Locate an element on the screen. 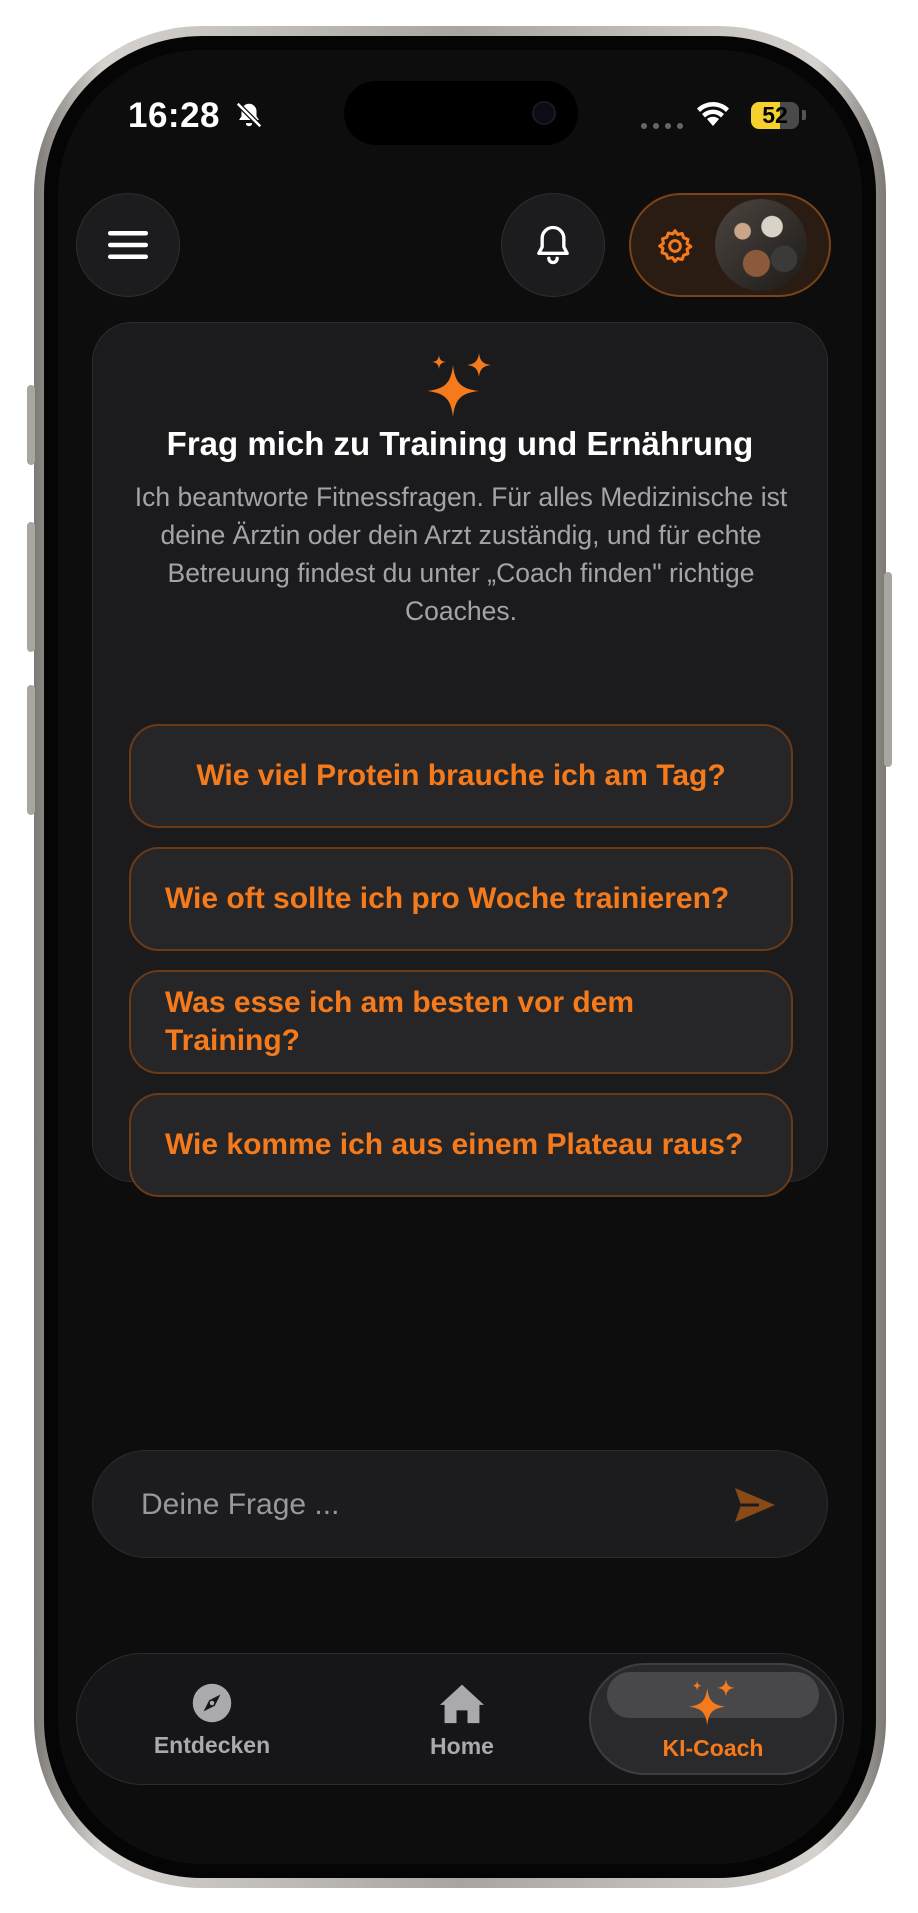  status-time: 16:28 is located at coordinates (174, 115).